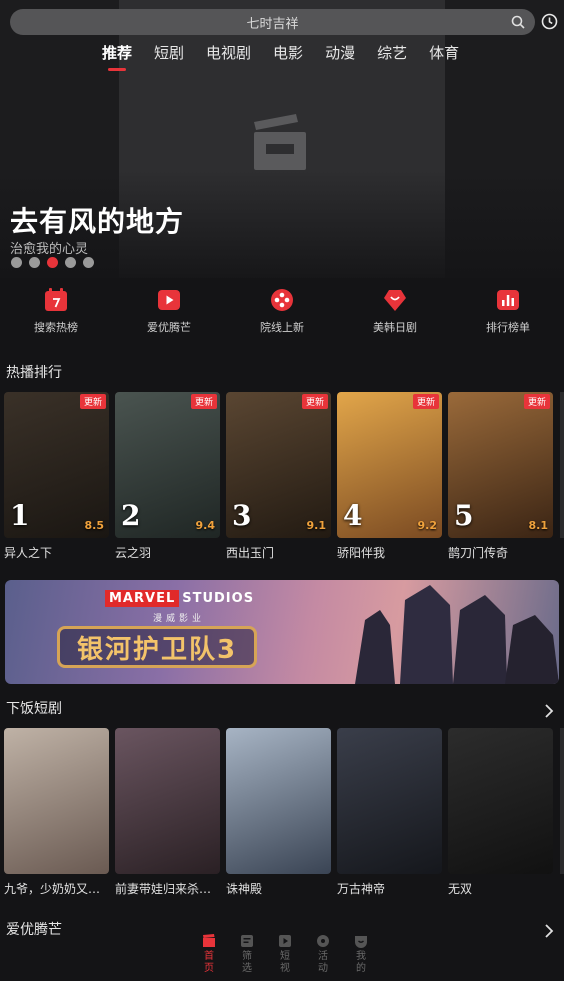  What do you see at coordinates (518, 22) in the screenshot?
I see `search-icon` at bounding box center [518, 22].